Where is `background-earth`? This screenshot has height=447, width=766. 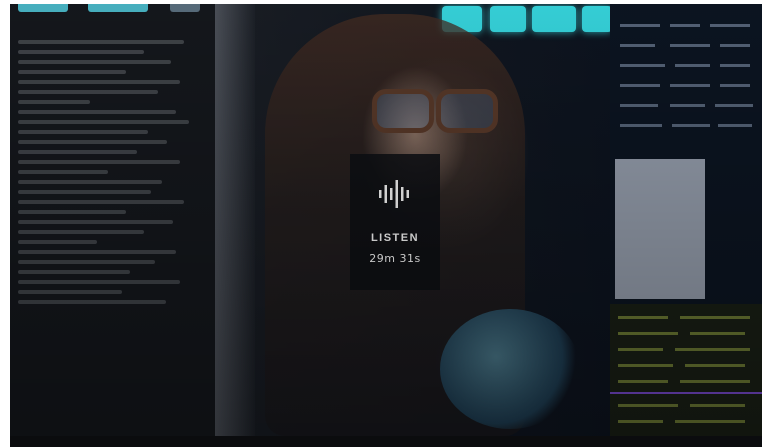
background-earth is located at coordinates (510, 369).